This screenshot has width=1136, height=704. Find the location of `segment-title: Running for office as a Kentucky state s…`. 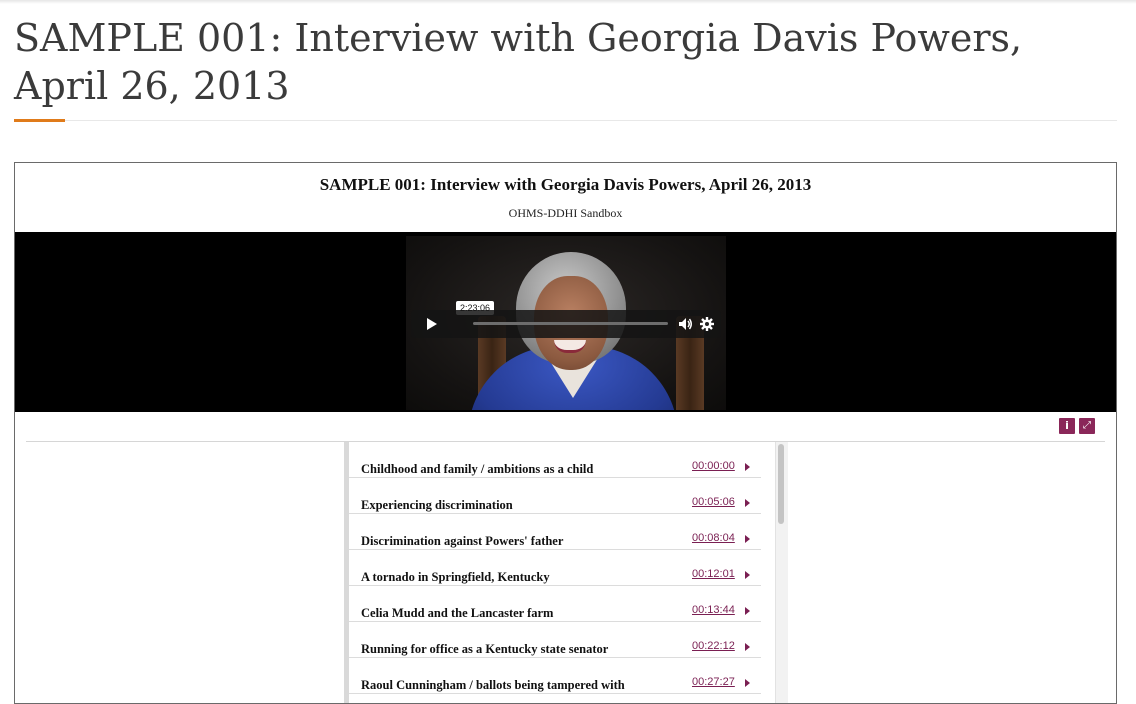

segment-title: Running for office as a Kentucky state s… is located at coordinates (485, 649).